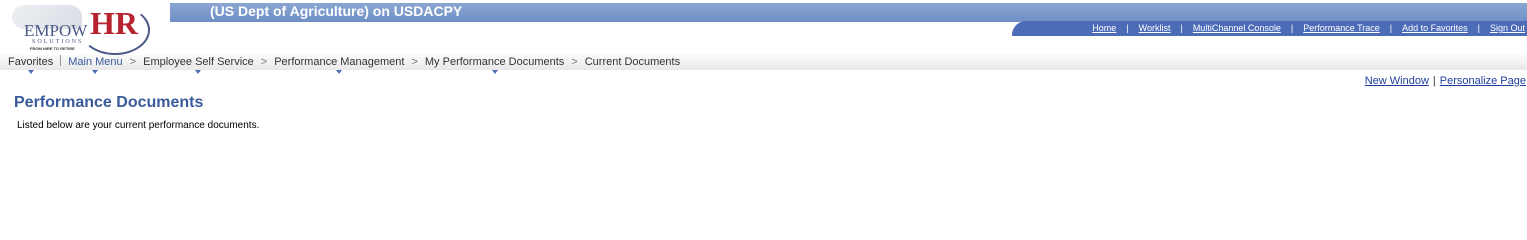 This screenshot has width=1527, height=240. I want to click on breadcrumb-current-documents: Current Documents, so click(632, 62).